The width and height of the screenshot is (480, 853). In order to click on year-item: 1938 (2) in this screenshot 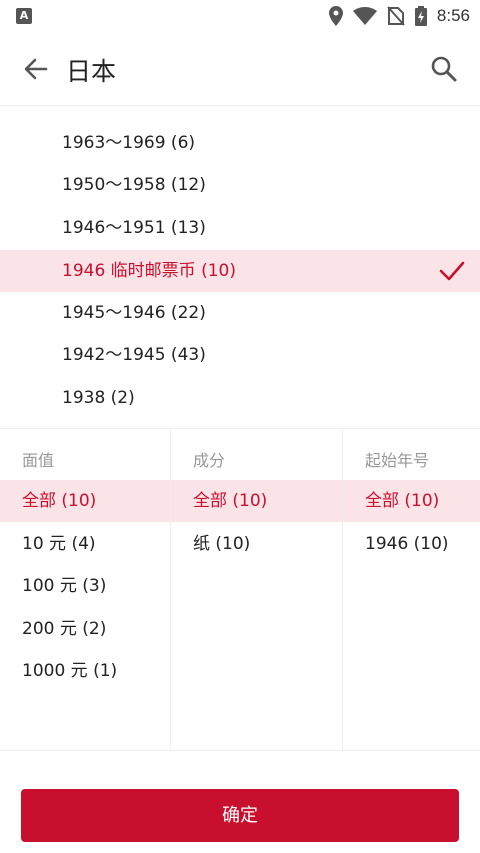, I will do `click(240, 398)`.